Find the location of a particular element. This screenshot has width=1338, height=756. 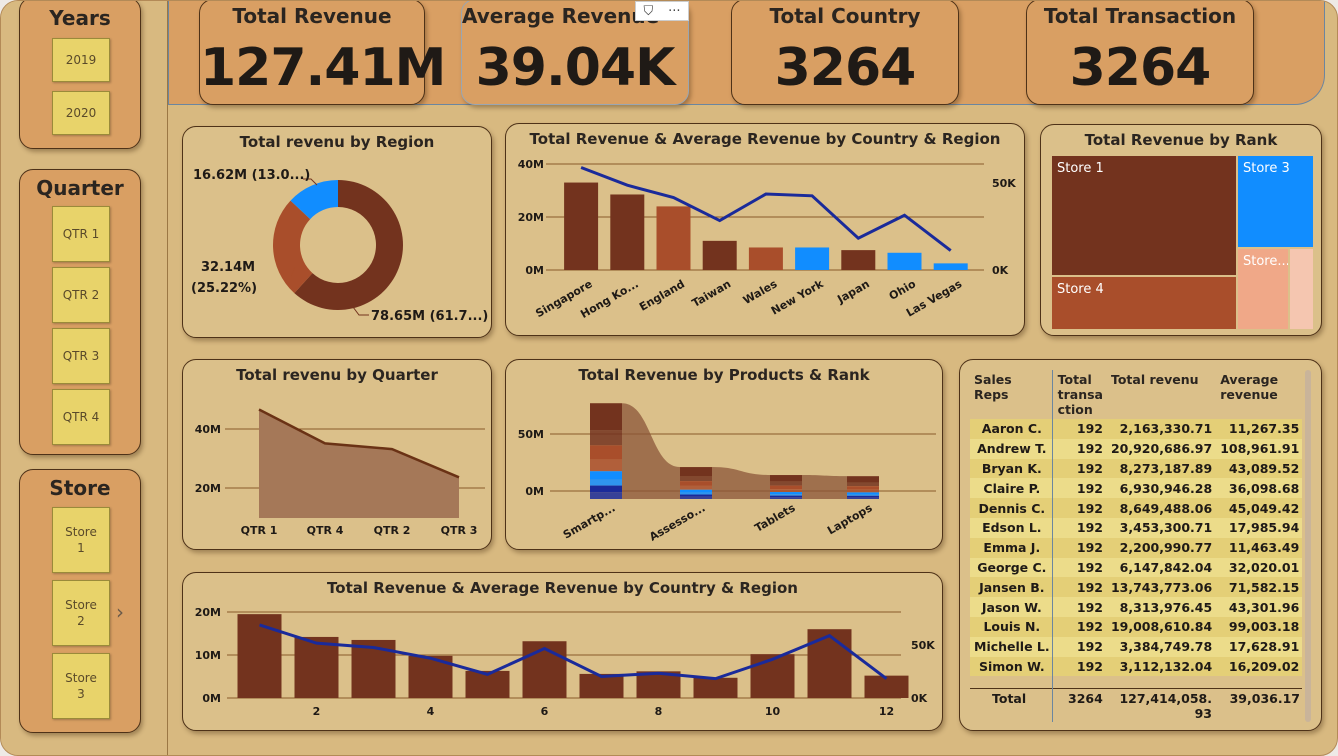

column-header: Sales Reps is located at coordinates (1012, 394).